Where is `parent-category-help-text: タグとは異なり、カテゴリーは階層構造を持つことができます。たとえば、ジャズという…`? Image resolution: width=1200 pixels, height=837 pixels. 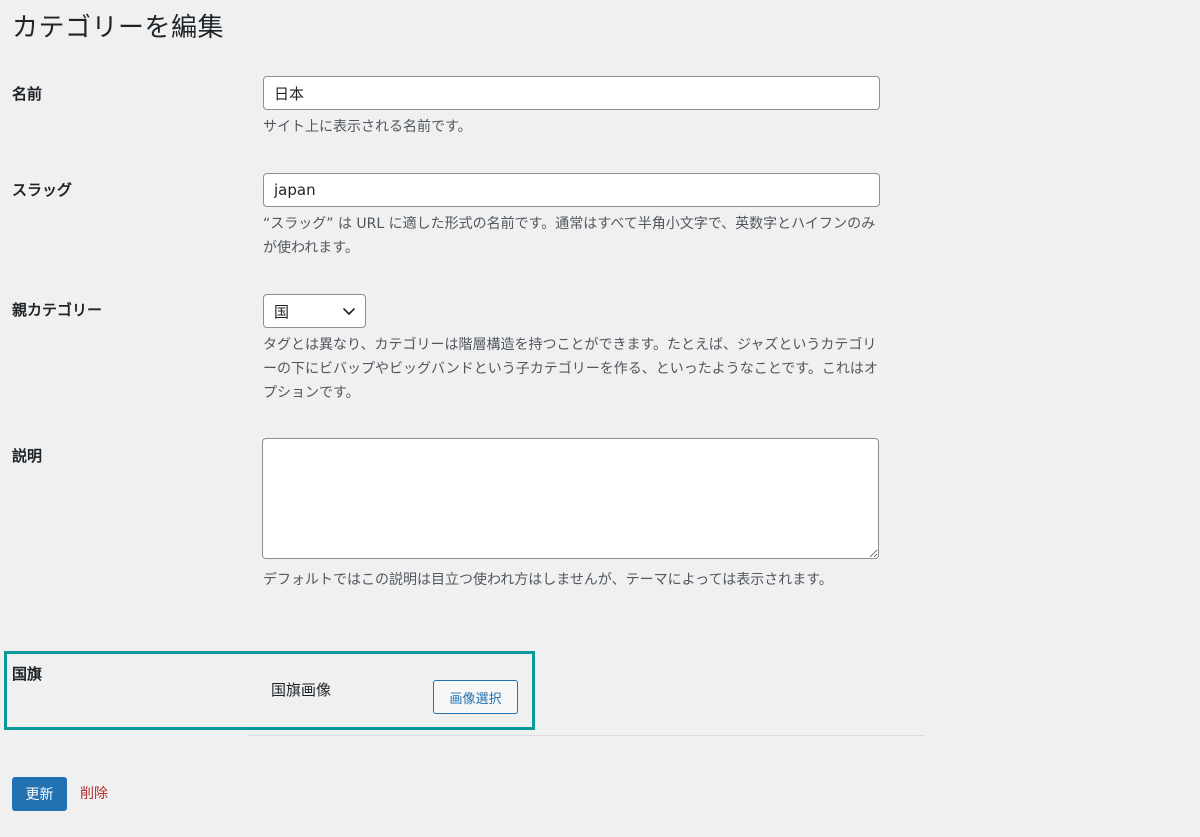
parent-category-help-text: タグとは異なり、カテゴリーは階層構造を持つことができます。たとえば、ジャズという… is located at coordinates (570, 369).